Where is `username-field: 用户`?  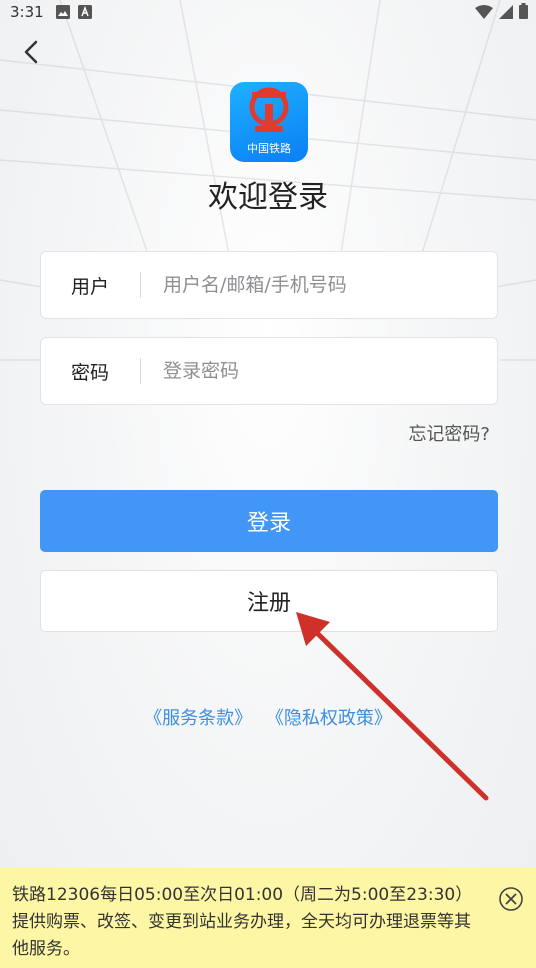
username-field: 用户 is located at coordinates (269, 285).